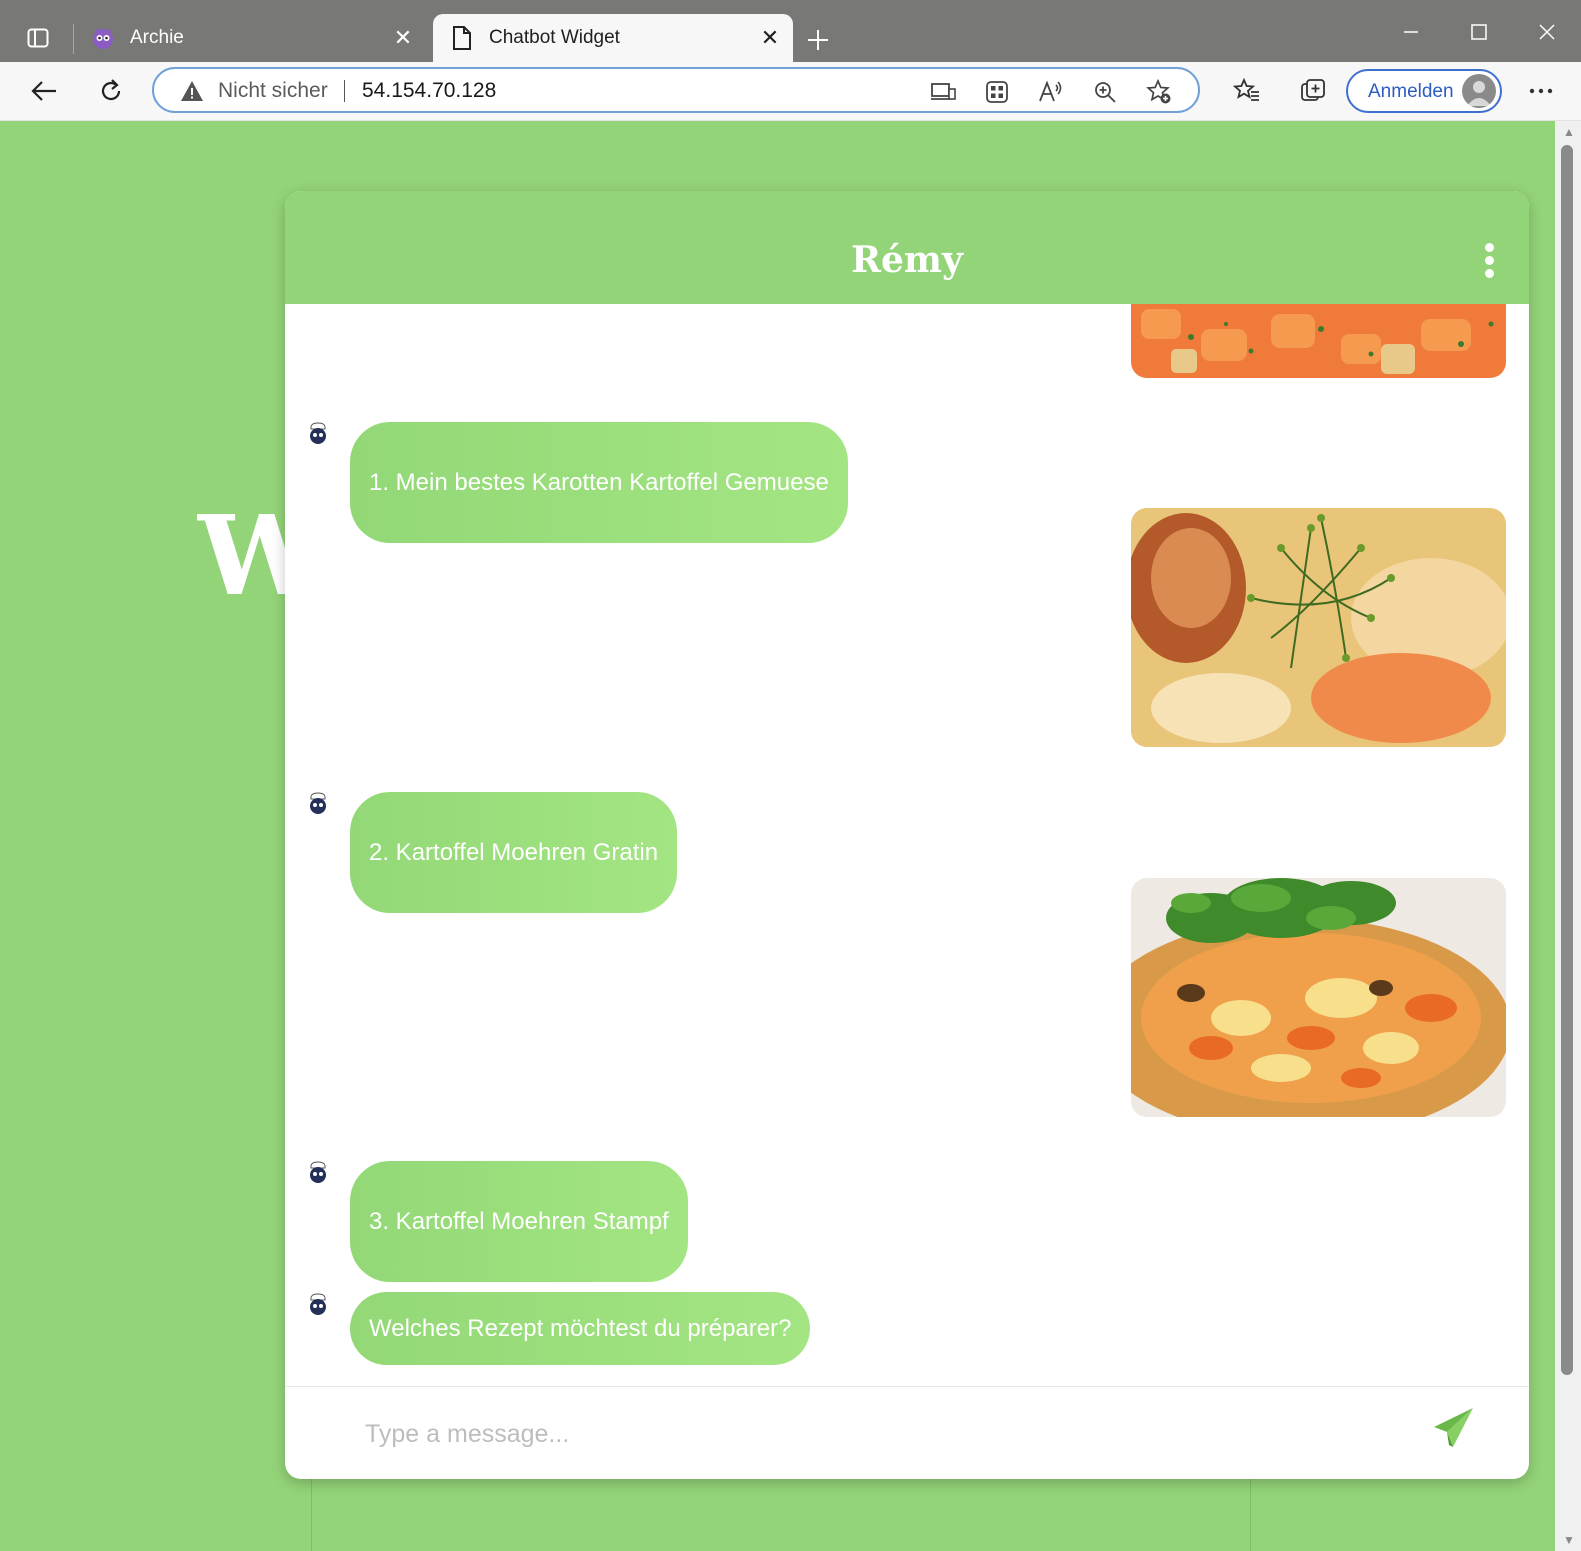 The image size is (1581, 1551). I want to click on tab-label: Chatbot Widget, so click(554, 37).